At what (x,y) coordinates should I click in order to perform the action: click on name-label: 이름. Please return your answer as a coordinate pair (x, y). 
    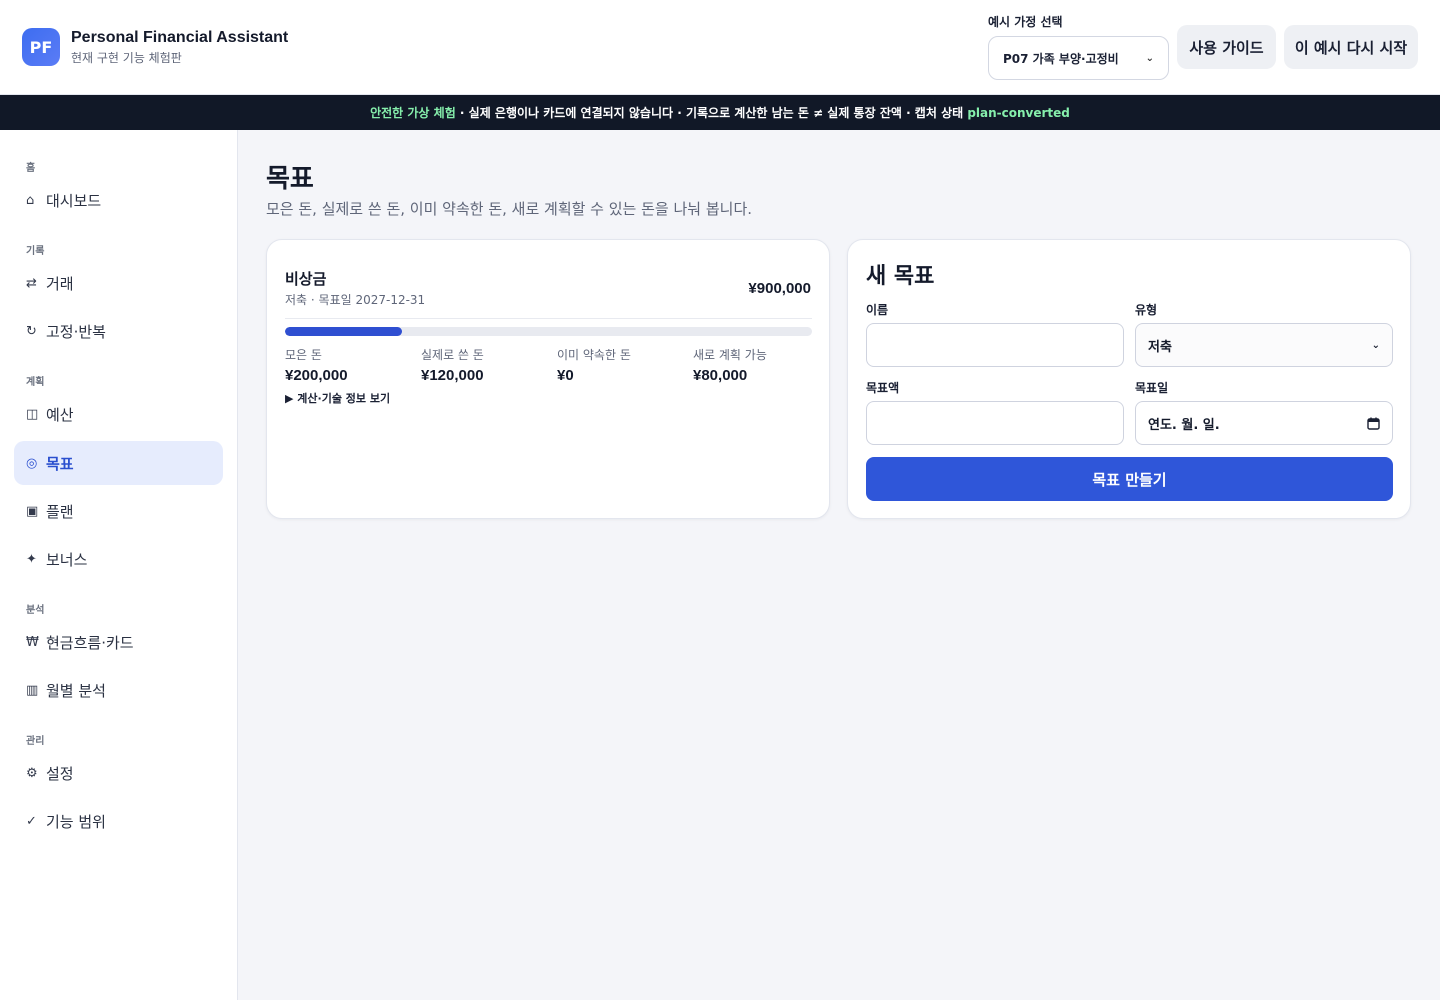
    Looking at the image, I should click on (877, 310).